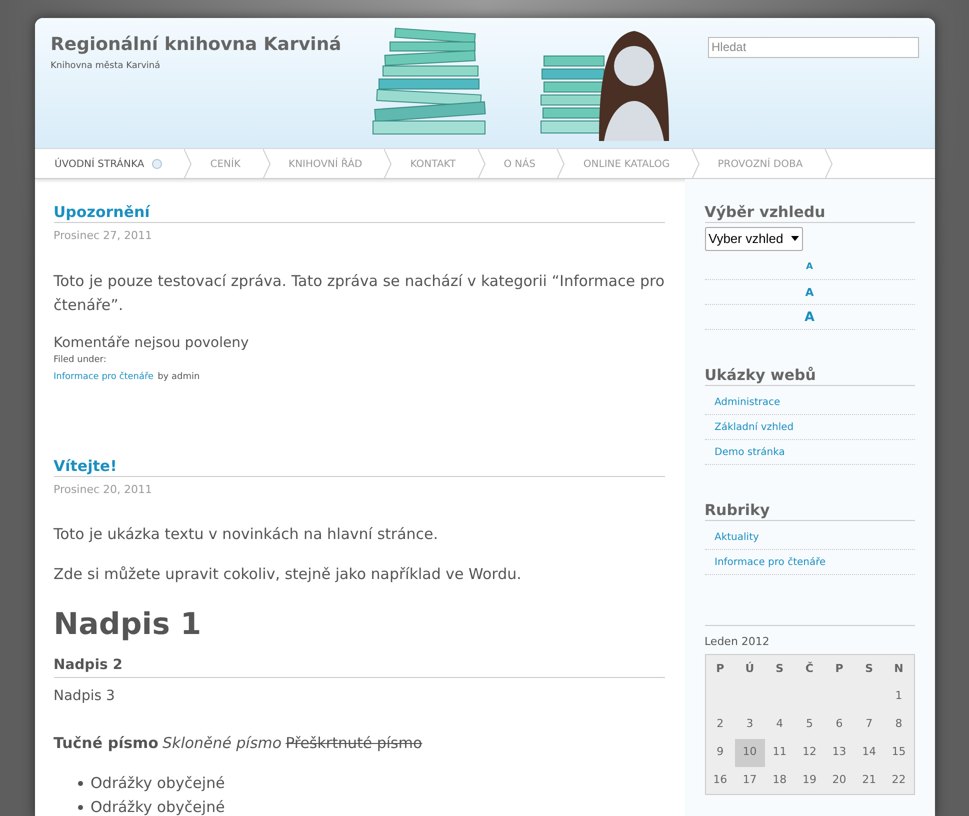  Describe the element at coordinates (869, 780) in the screenshot. I see `calendar-day: 21` at that location.